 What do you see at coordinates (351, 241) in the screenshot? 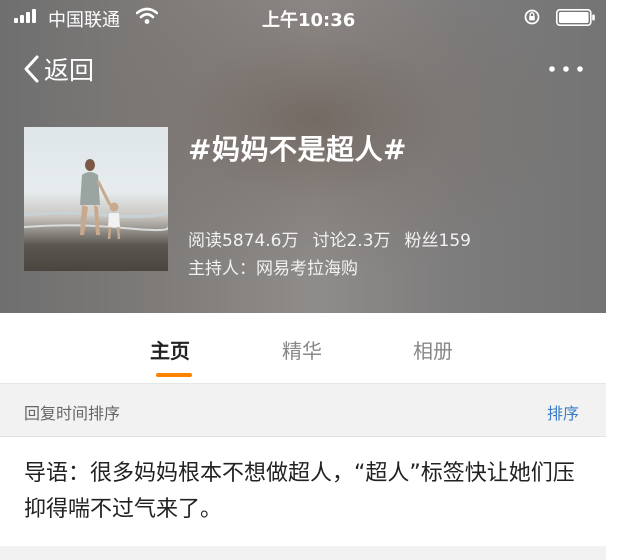
I see `discussion-count: 讨论2.3万` at bounding box center [351, 241].